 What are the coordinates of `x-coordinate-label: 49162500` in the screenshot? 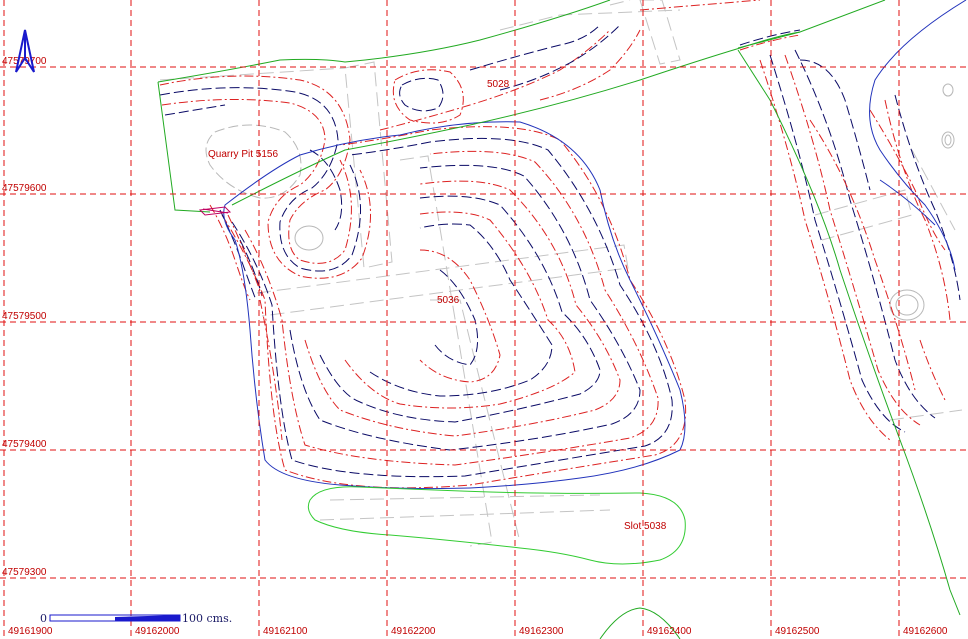 It's located at (797, 631).